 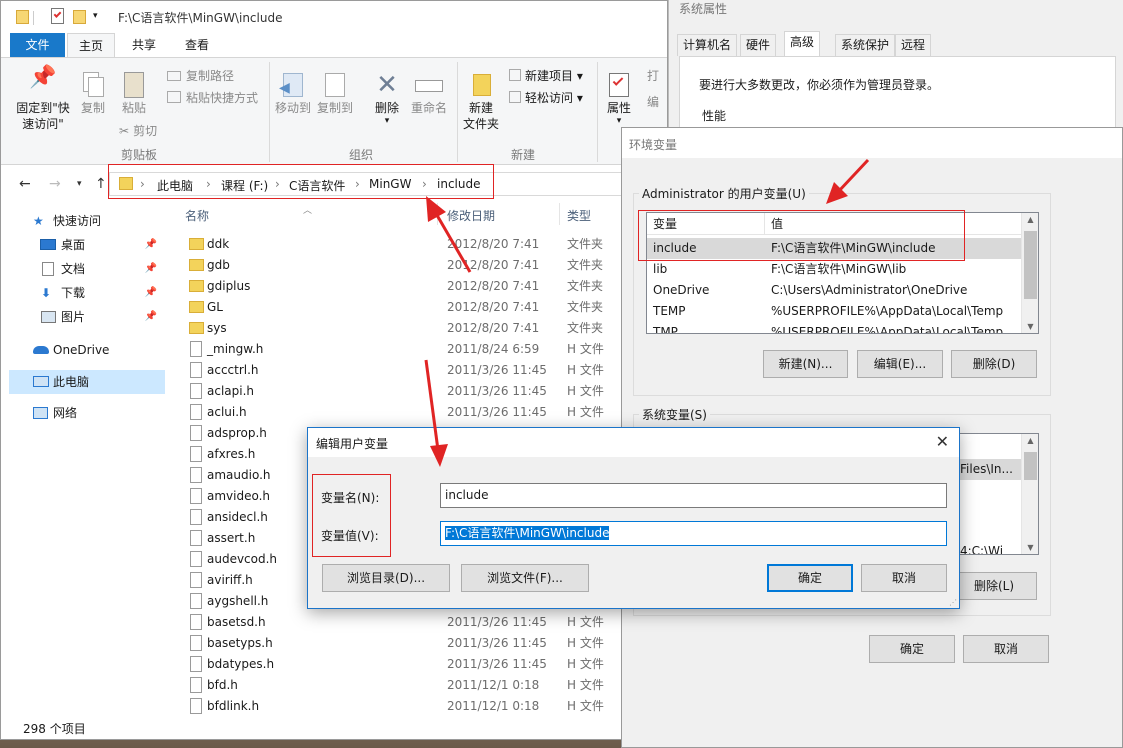 What do you see at coordinates (802, 43) in the screenshot?
I see `tab-advanced: 高级` at bounding box center [802, 43].